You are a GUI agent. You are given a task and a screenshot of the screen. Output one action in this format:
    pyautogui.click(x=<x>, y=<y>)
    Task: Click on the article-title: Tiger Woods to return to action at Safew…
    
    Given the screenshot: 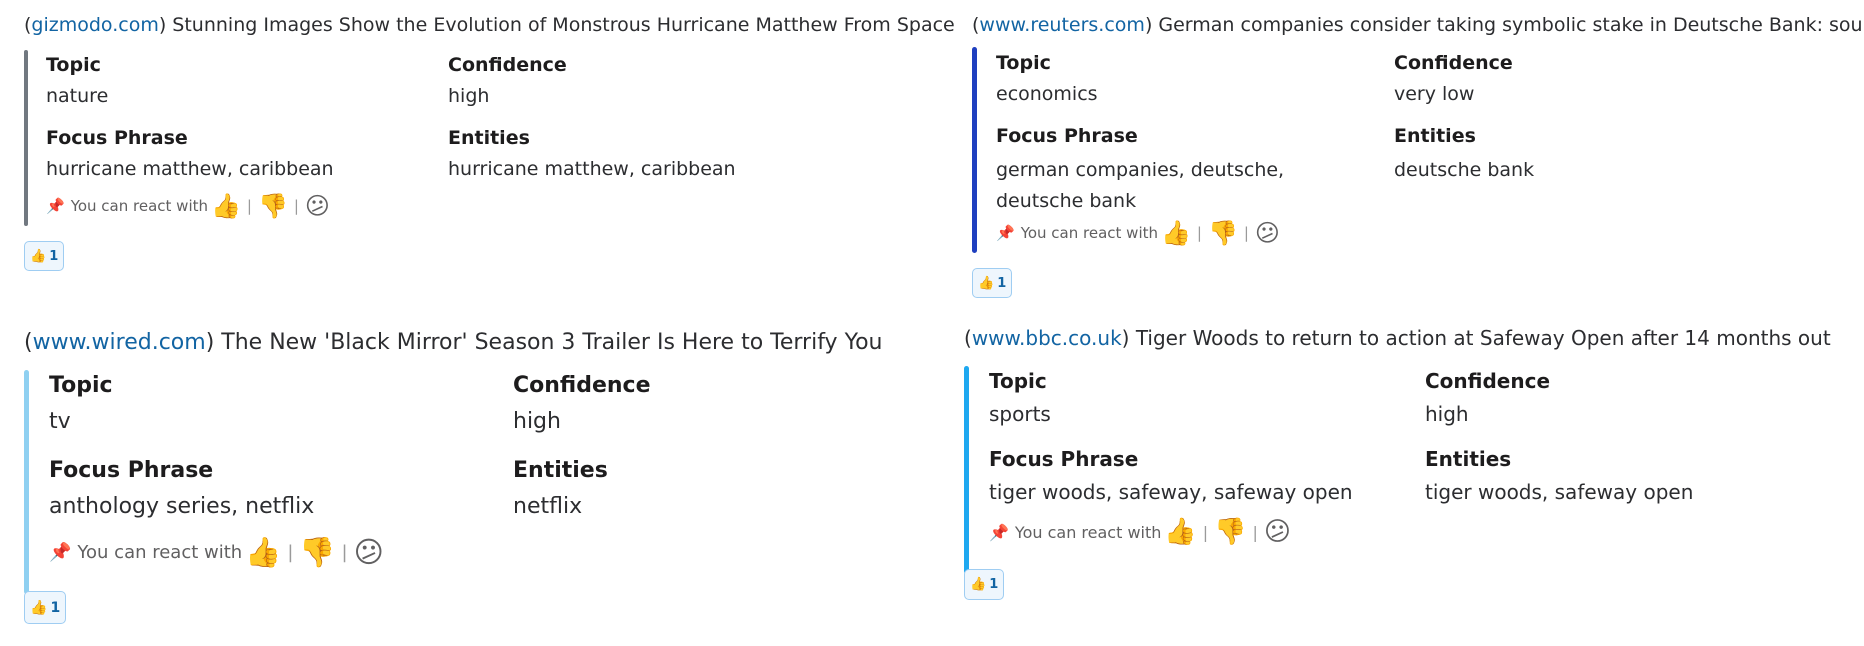 What is the action you would take?
    pyautogui.click(x=1483, y=338)
    